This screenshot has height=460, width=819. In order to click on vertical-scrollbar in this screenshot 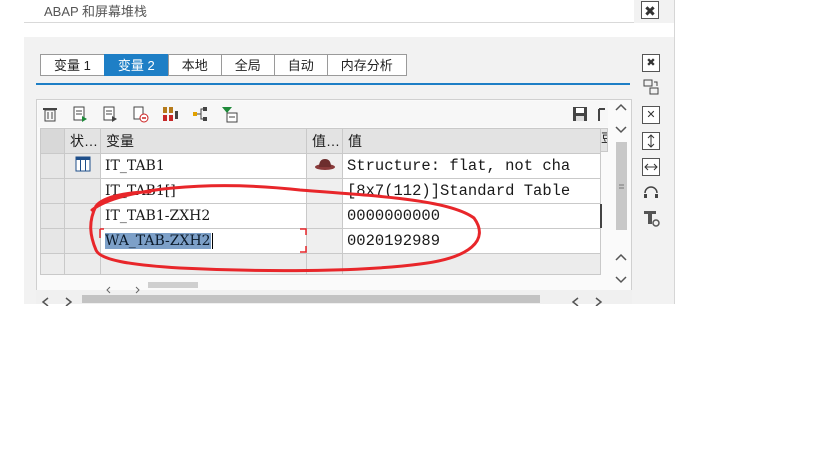, I will do `click(621, 195)`.